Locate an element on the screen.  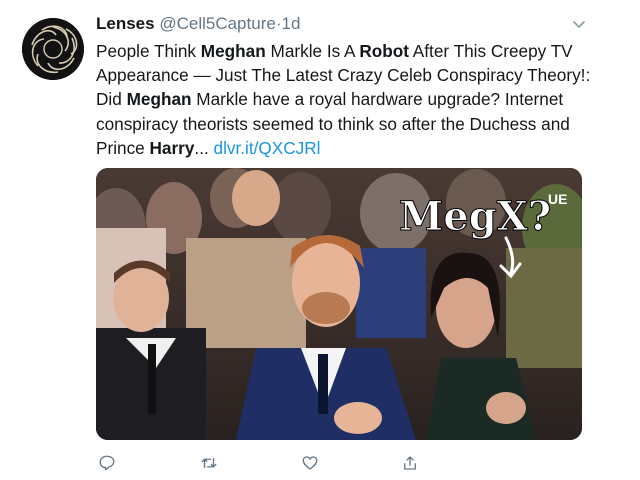
overlay-handwritten-text: MegX? is located at coordinates (475, 216).